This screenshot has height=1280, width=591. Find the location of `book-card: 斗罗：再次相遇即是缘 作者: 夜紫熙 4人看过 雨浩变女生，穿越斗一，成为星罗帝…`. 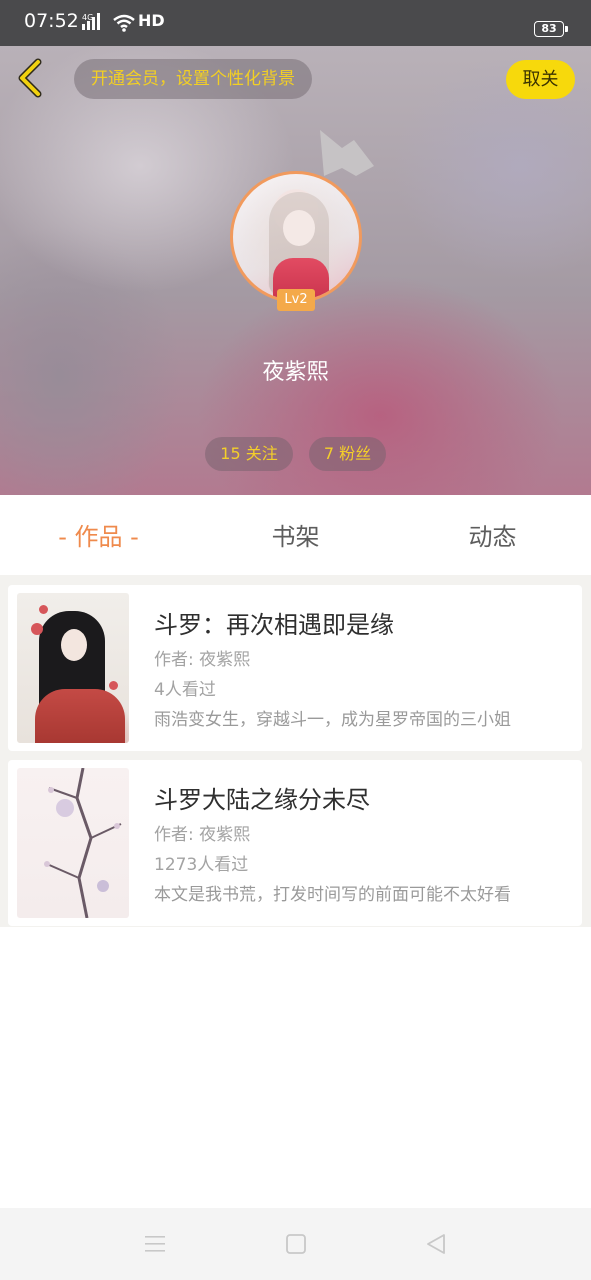

book-card: 斗罗：再次相遇即是缘 作者: 夜紫熙 4人看过 雨浩变女生，穿越斗一，成为星罗帝… is located at coordinates (295, 668).